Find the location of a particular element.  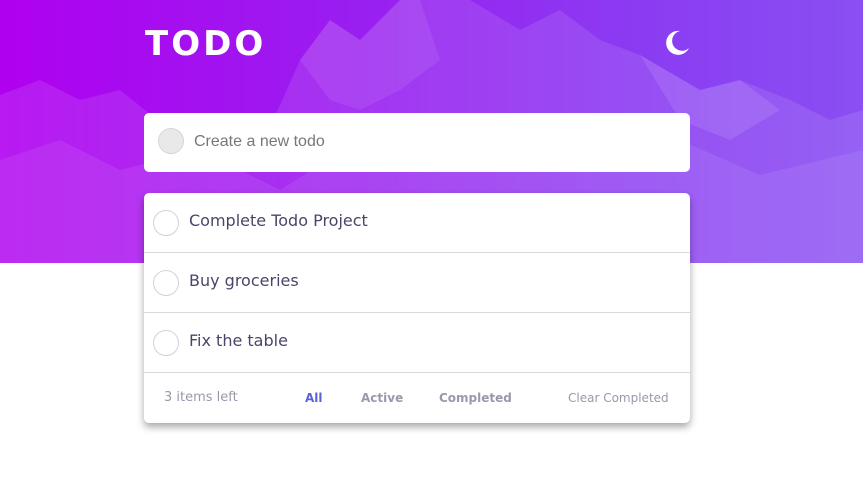

todo-text: Complete Todo Project is located at coordinates (278, 220).